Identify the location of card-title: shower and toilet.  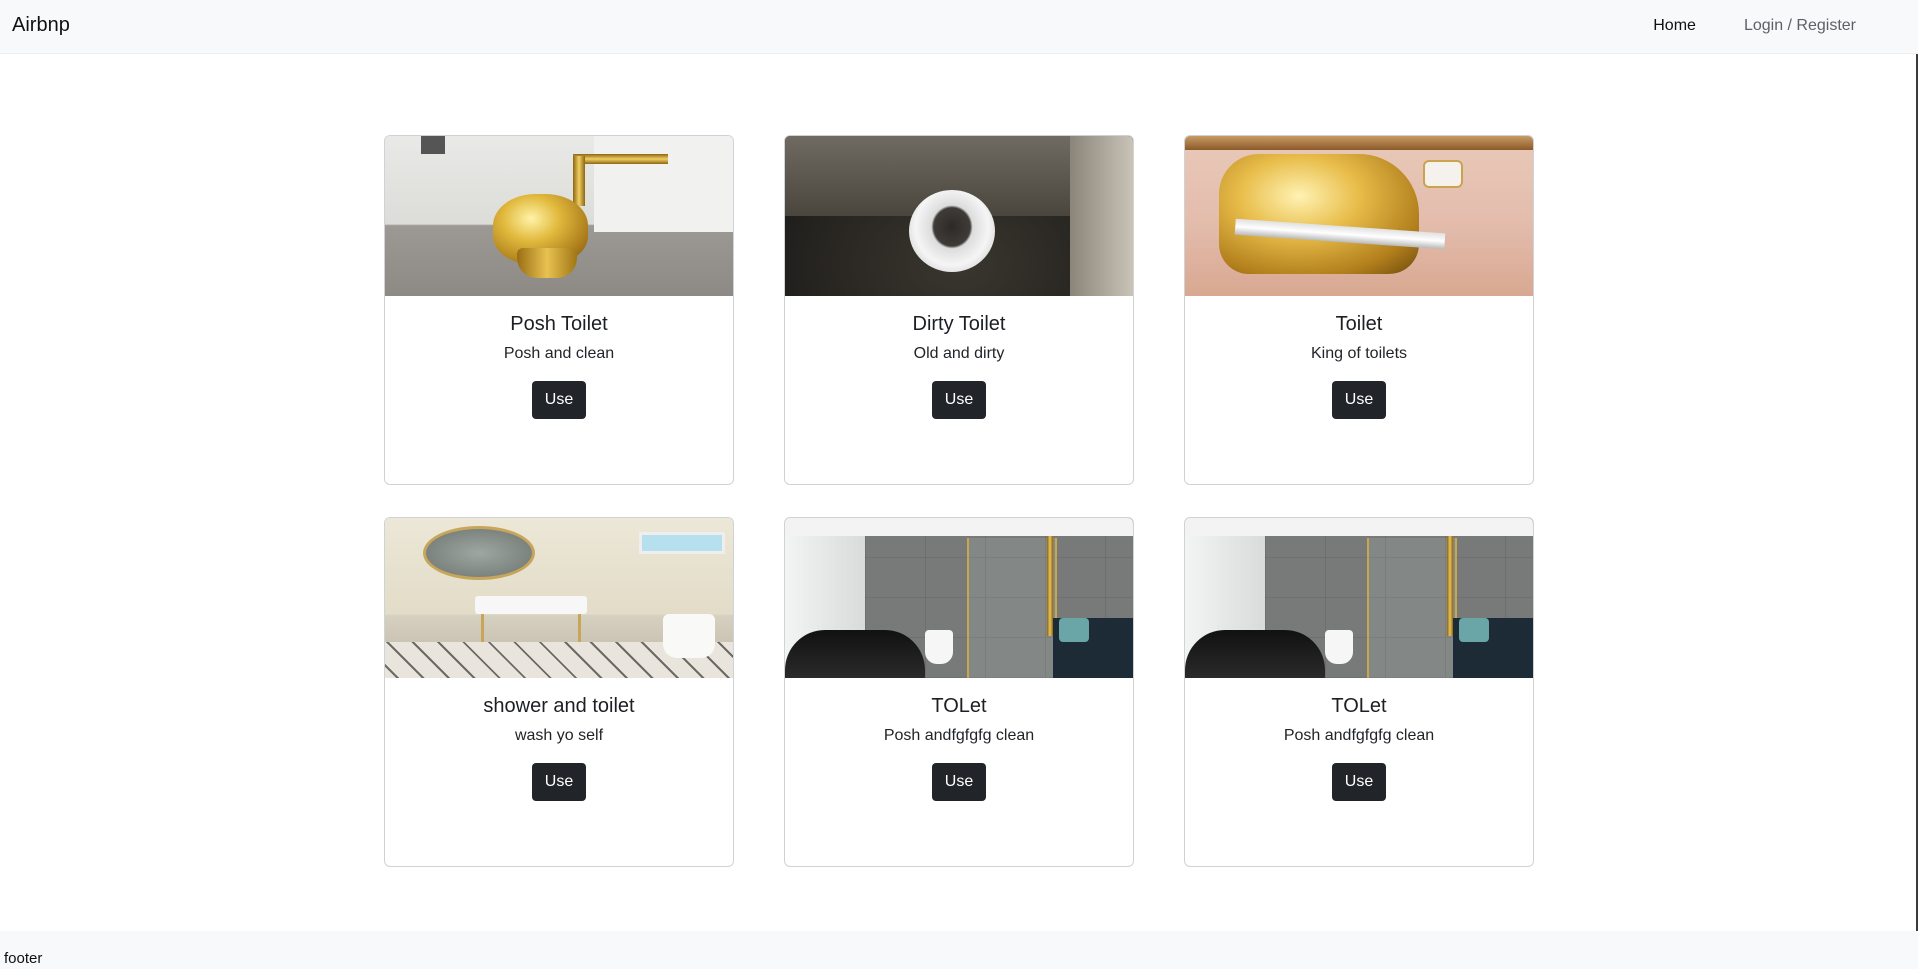
(559, 706).